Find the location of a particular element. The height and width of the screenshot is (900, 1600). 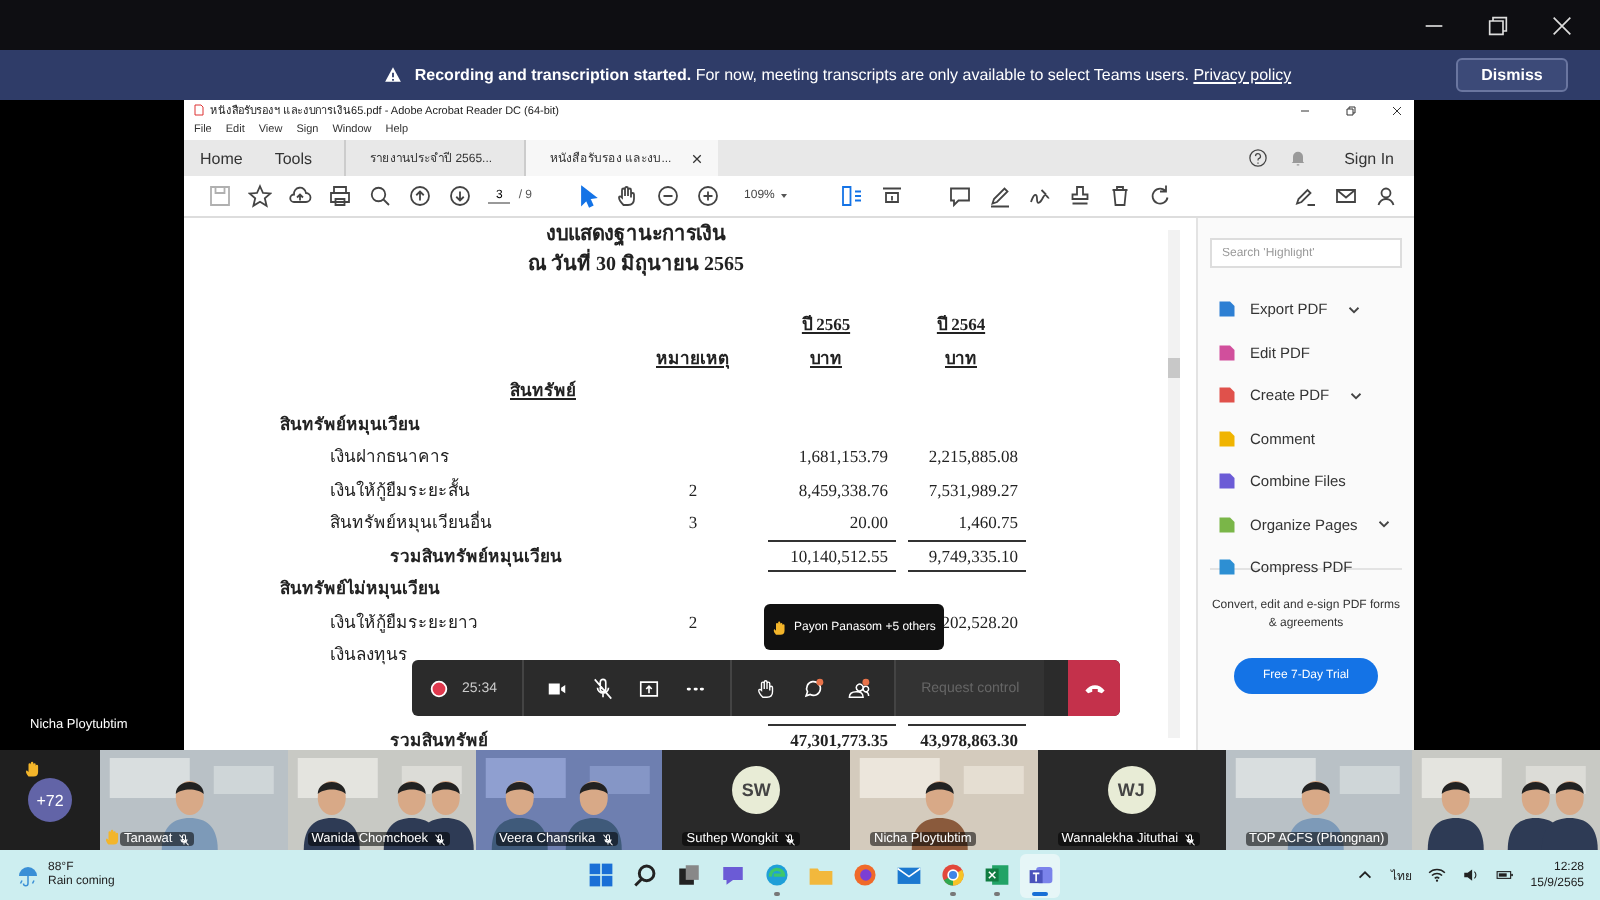

note-header: หมายเหตุ is located at coordinates (693, 358).